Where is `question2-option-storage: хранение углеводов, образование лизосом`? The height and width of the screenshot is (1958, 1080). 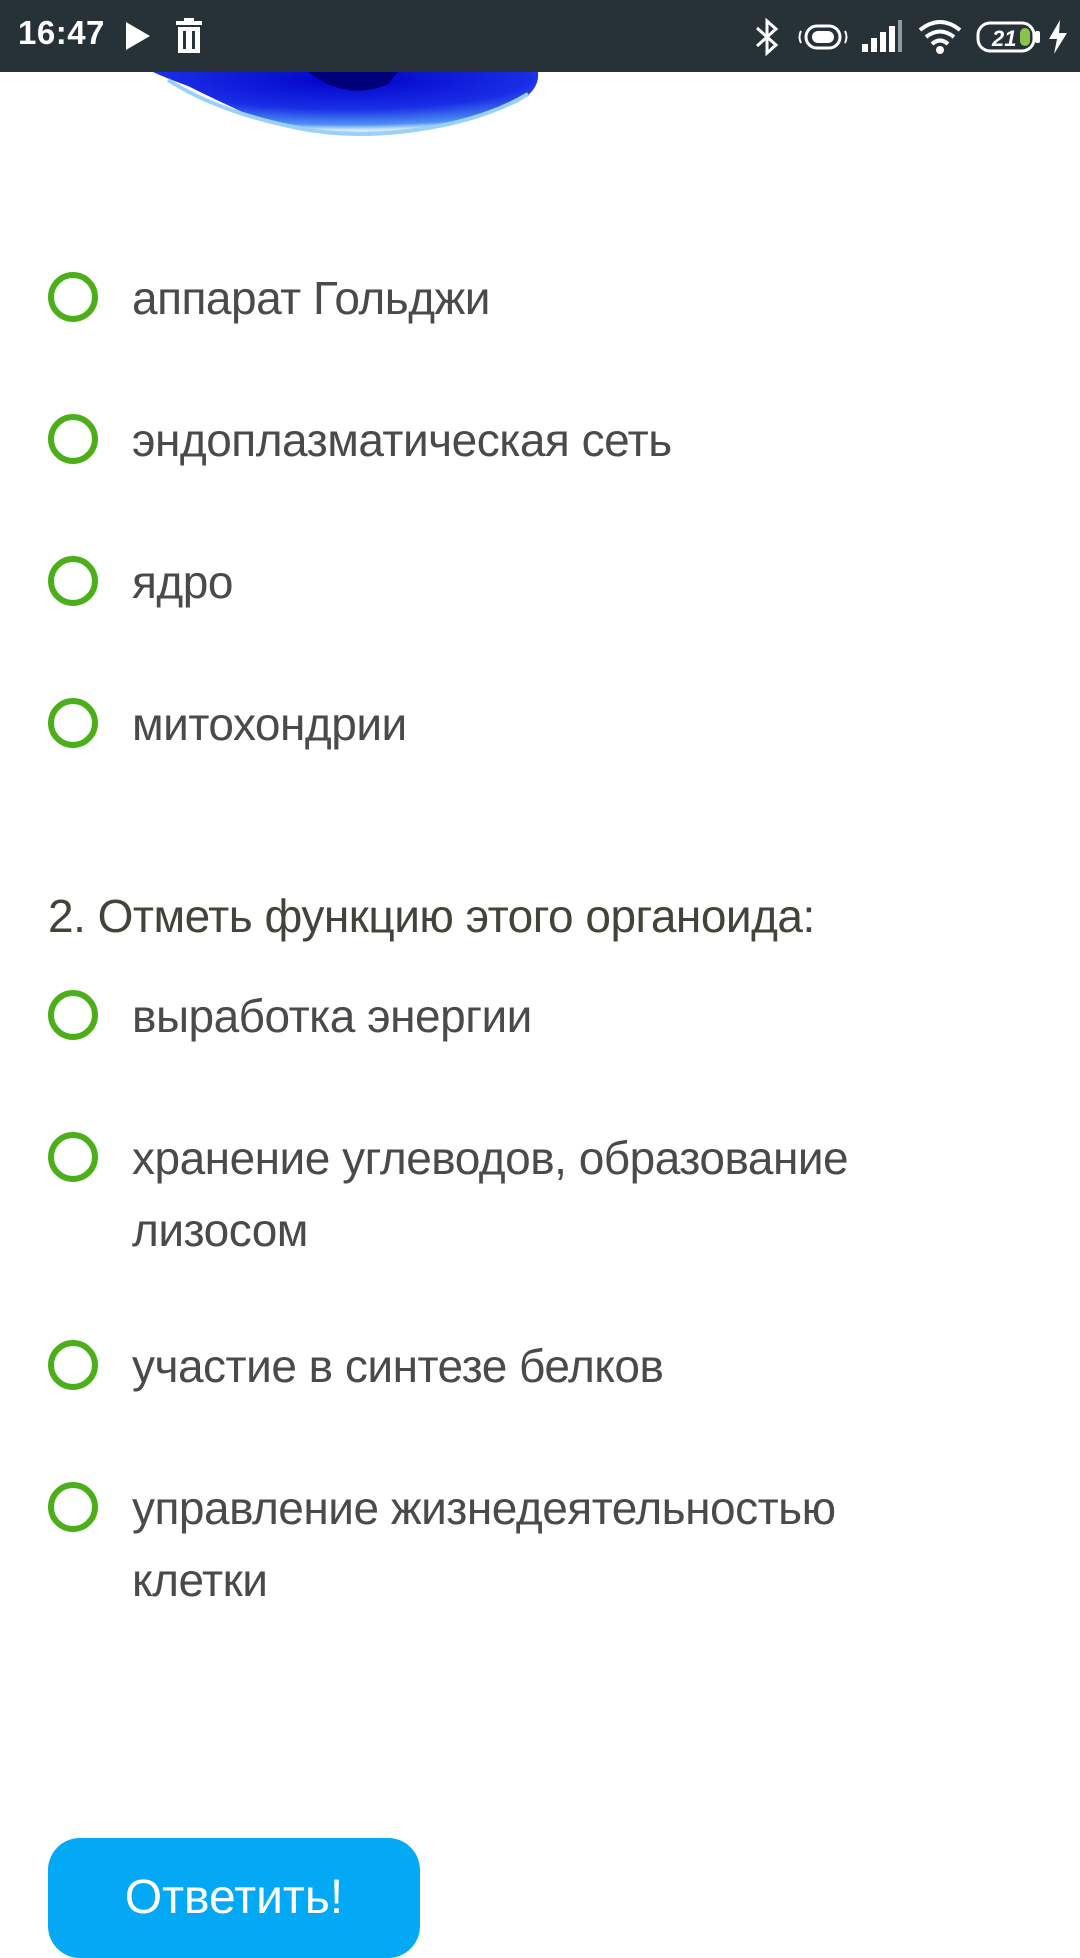
question2-option-storage: хранение углеводов, образование лизосом is located at coordinates (548, 1194).